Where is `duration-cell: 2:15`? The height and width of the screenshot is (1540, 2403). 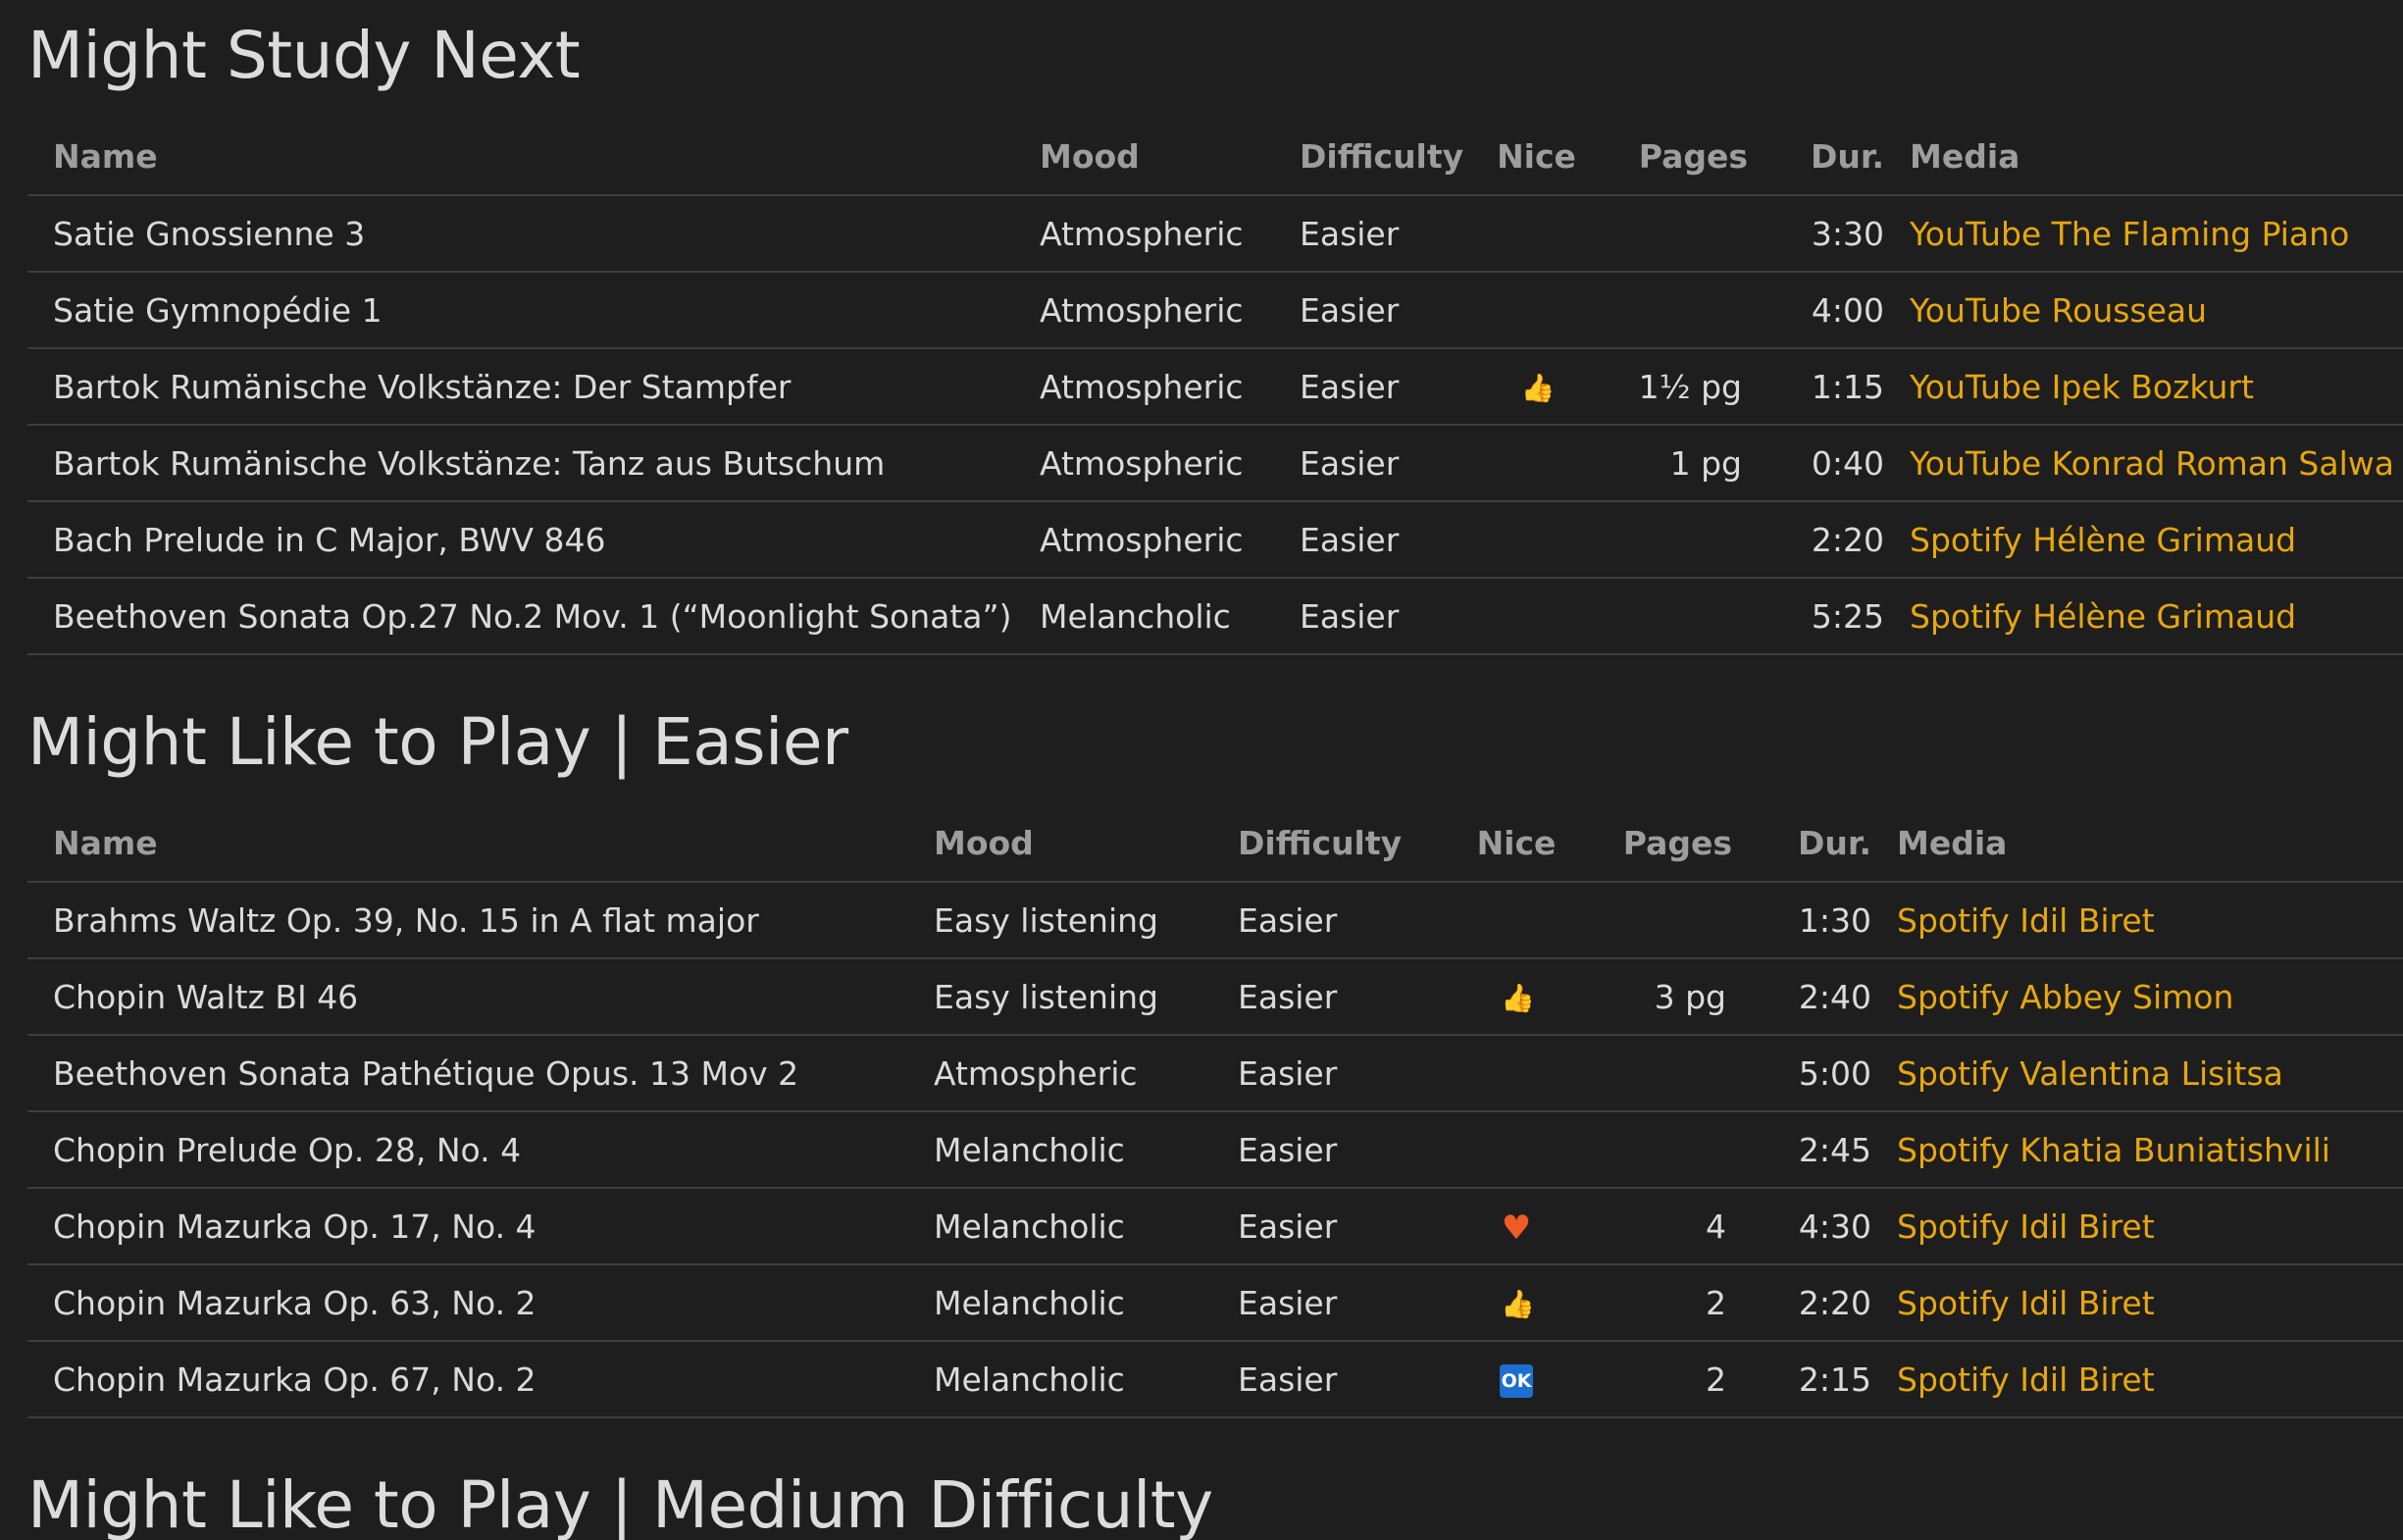
duration-cell: 2:15 is located at coordinates (1802, 1379).